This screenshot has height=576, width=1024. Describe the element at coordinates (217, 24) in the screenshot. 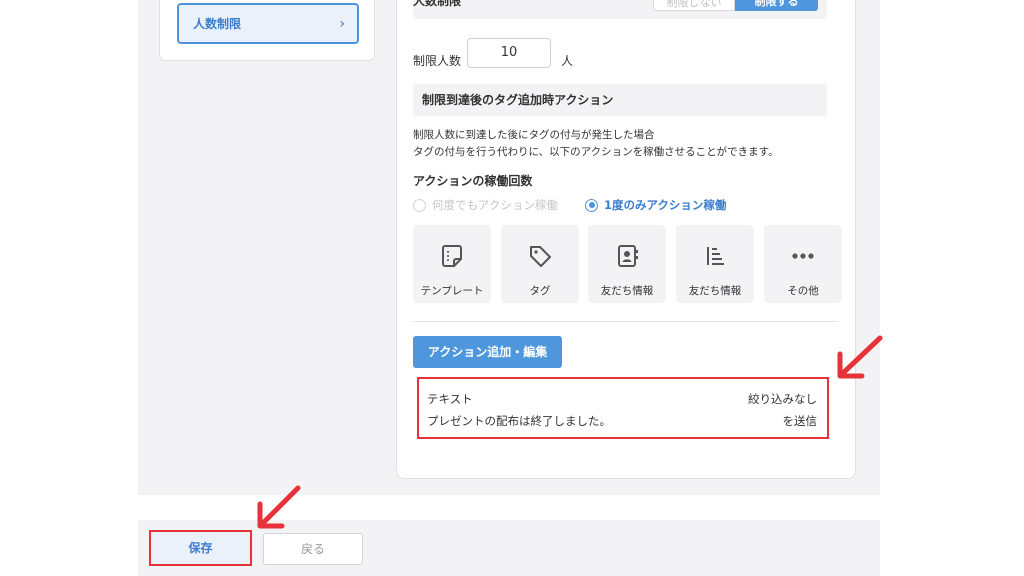

I see `sidebar-item-label: 人数制限` at that location.